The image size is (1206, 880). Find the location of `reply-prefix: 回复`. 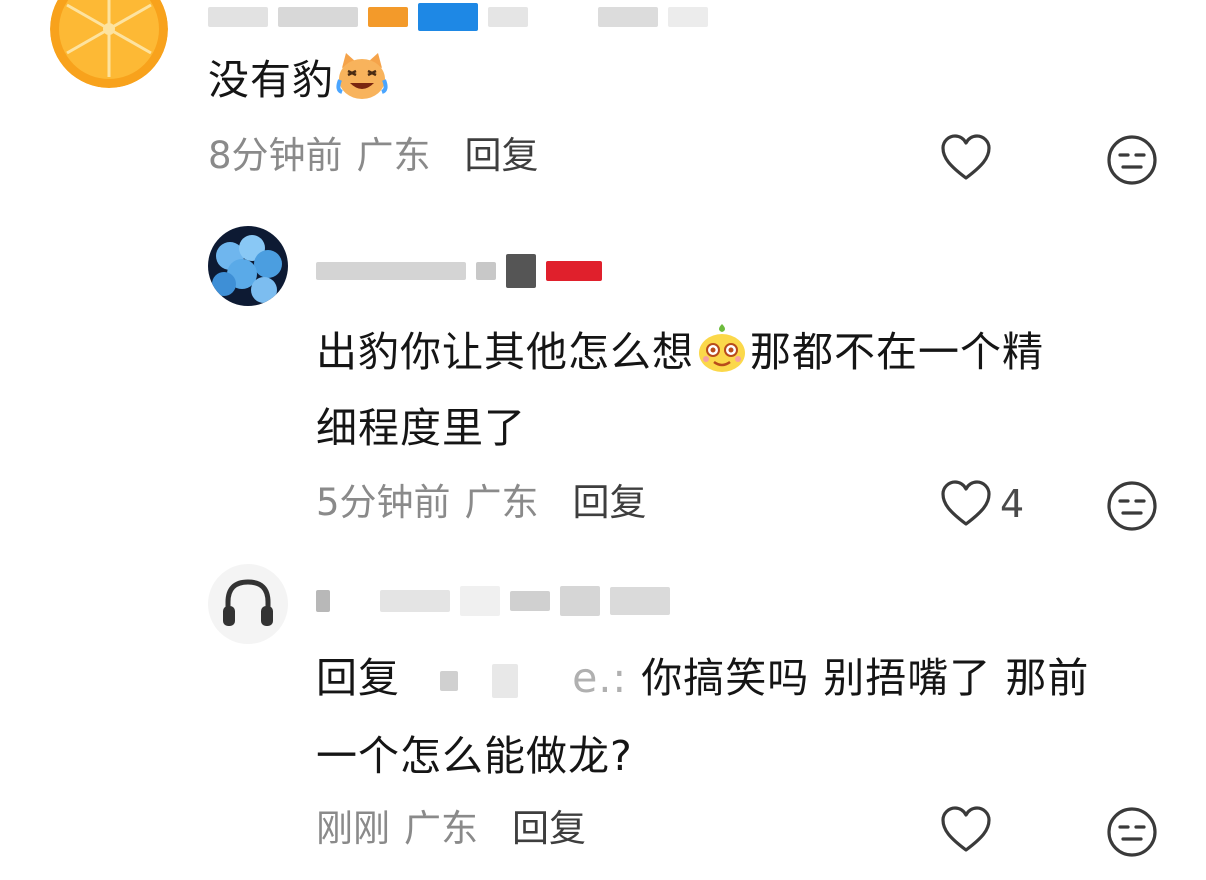

reply-prefix: 回复 is located at coordinates (358, 678).